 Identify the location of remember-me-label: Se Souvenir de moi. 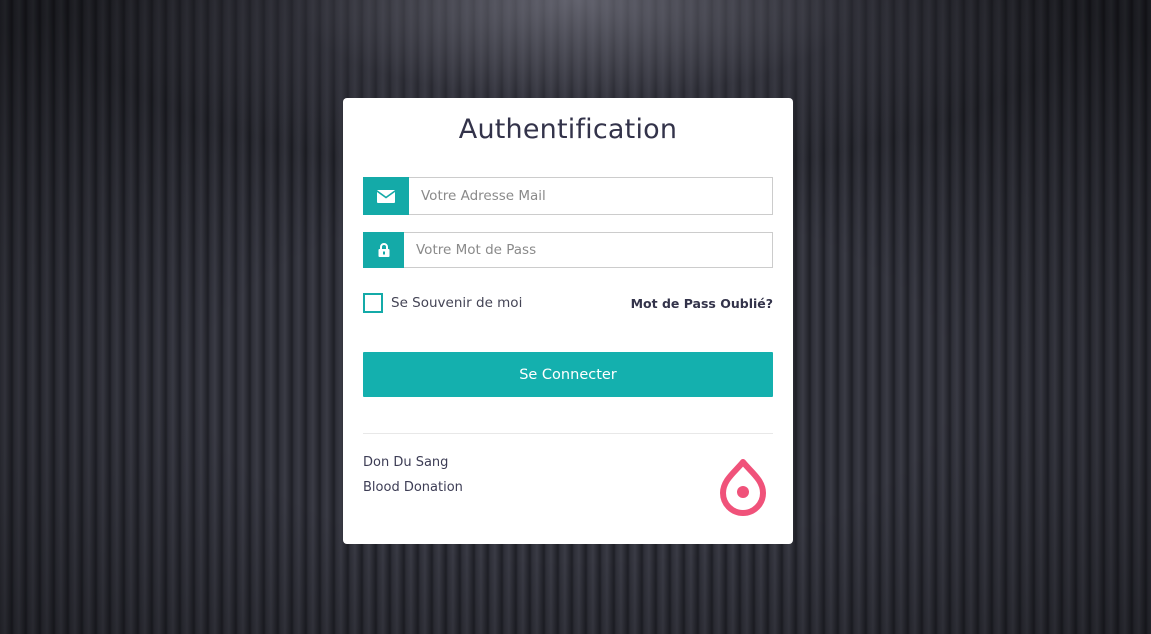
(457, 303).